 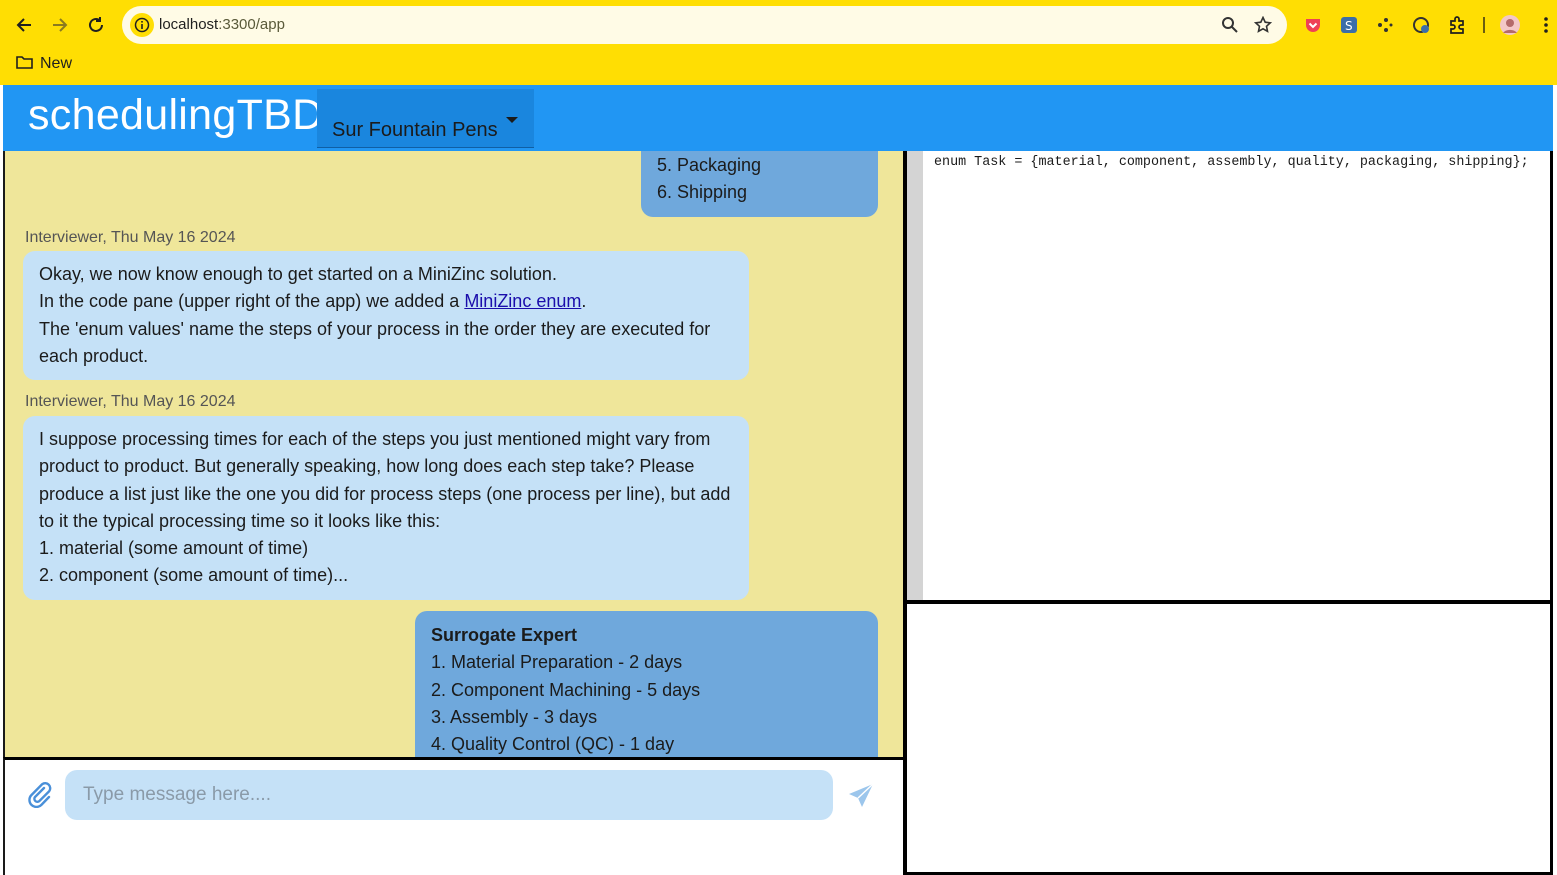 I want to click on message-sender: Surrogate Expert, so click(x=504, y=635).